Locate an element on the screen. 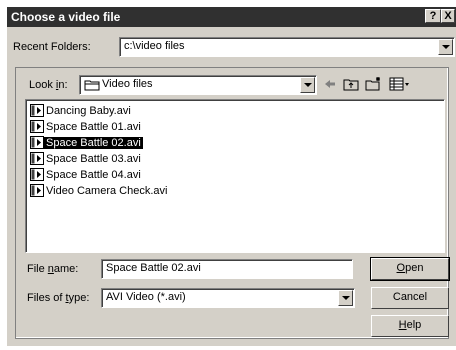 The width and height of the screenshot is (456, 350). file-name-input: Space Battle 02.avi is located at coordinates (227, 269).